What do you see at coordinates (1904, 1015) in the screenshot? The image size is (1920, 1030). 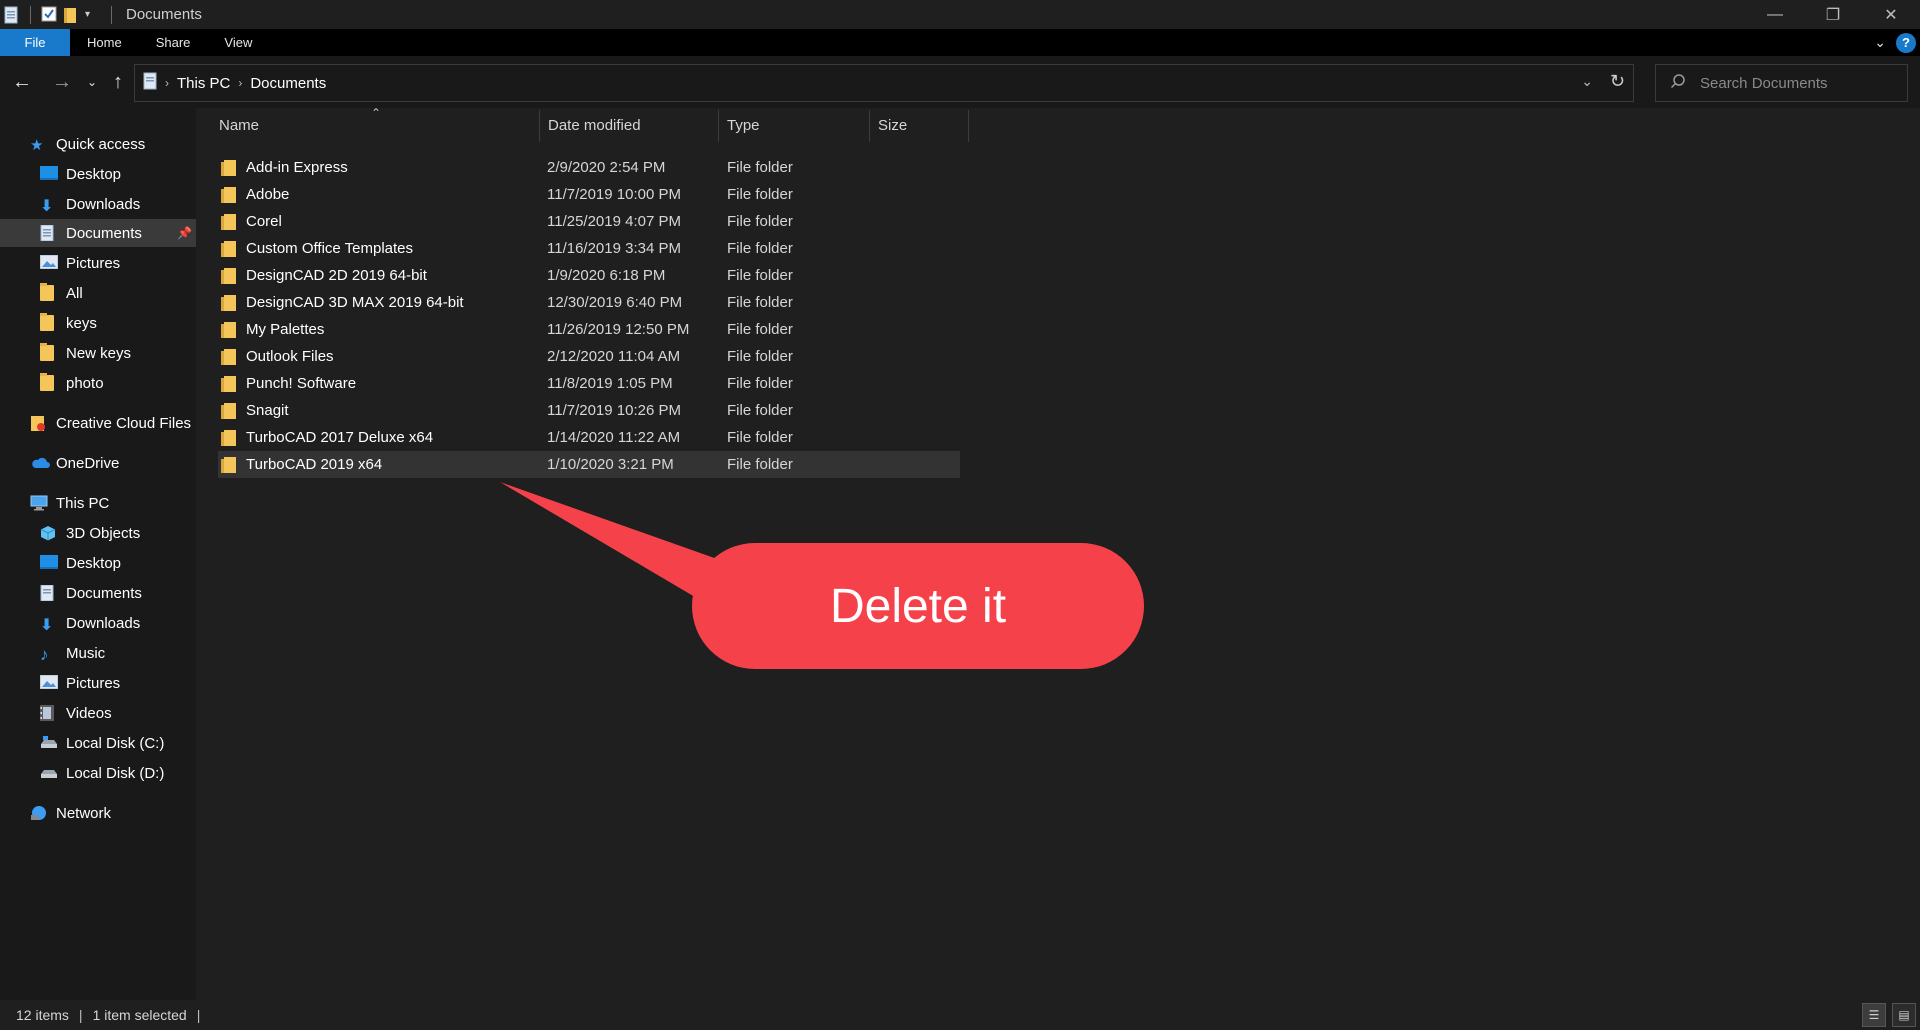 I see `large-icons-view-icon: ▤` at bounding box center [1904, 1015].